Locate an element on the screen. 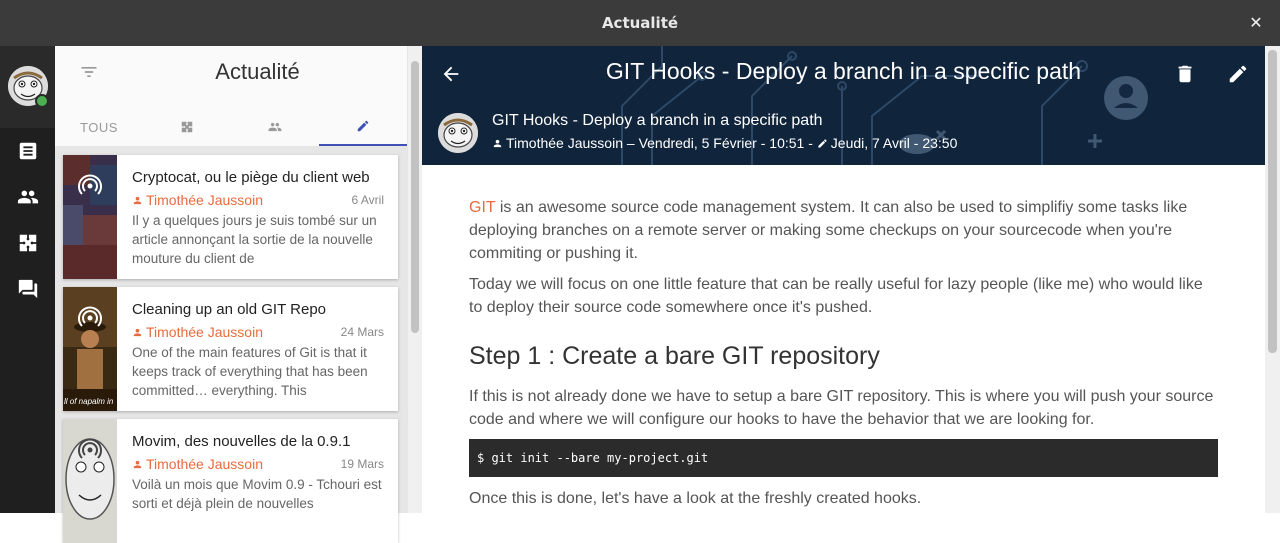 The image size is (1280, 543). article-edited-date: Jeudi, 7 Avril - 23:50 is located at coordinates (894, 143).